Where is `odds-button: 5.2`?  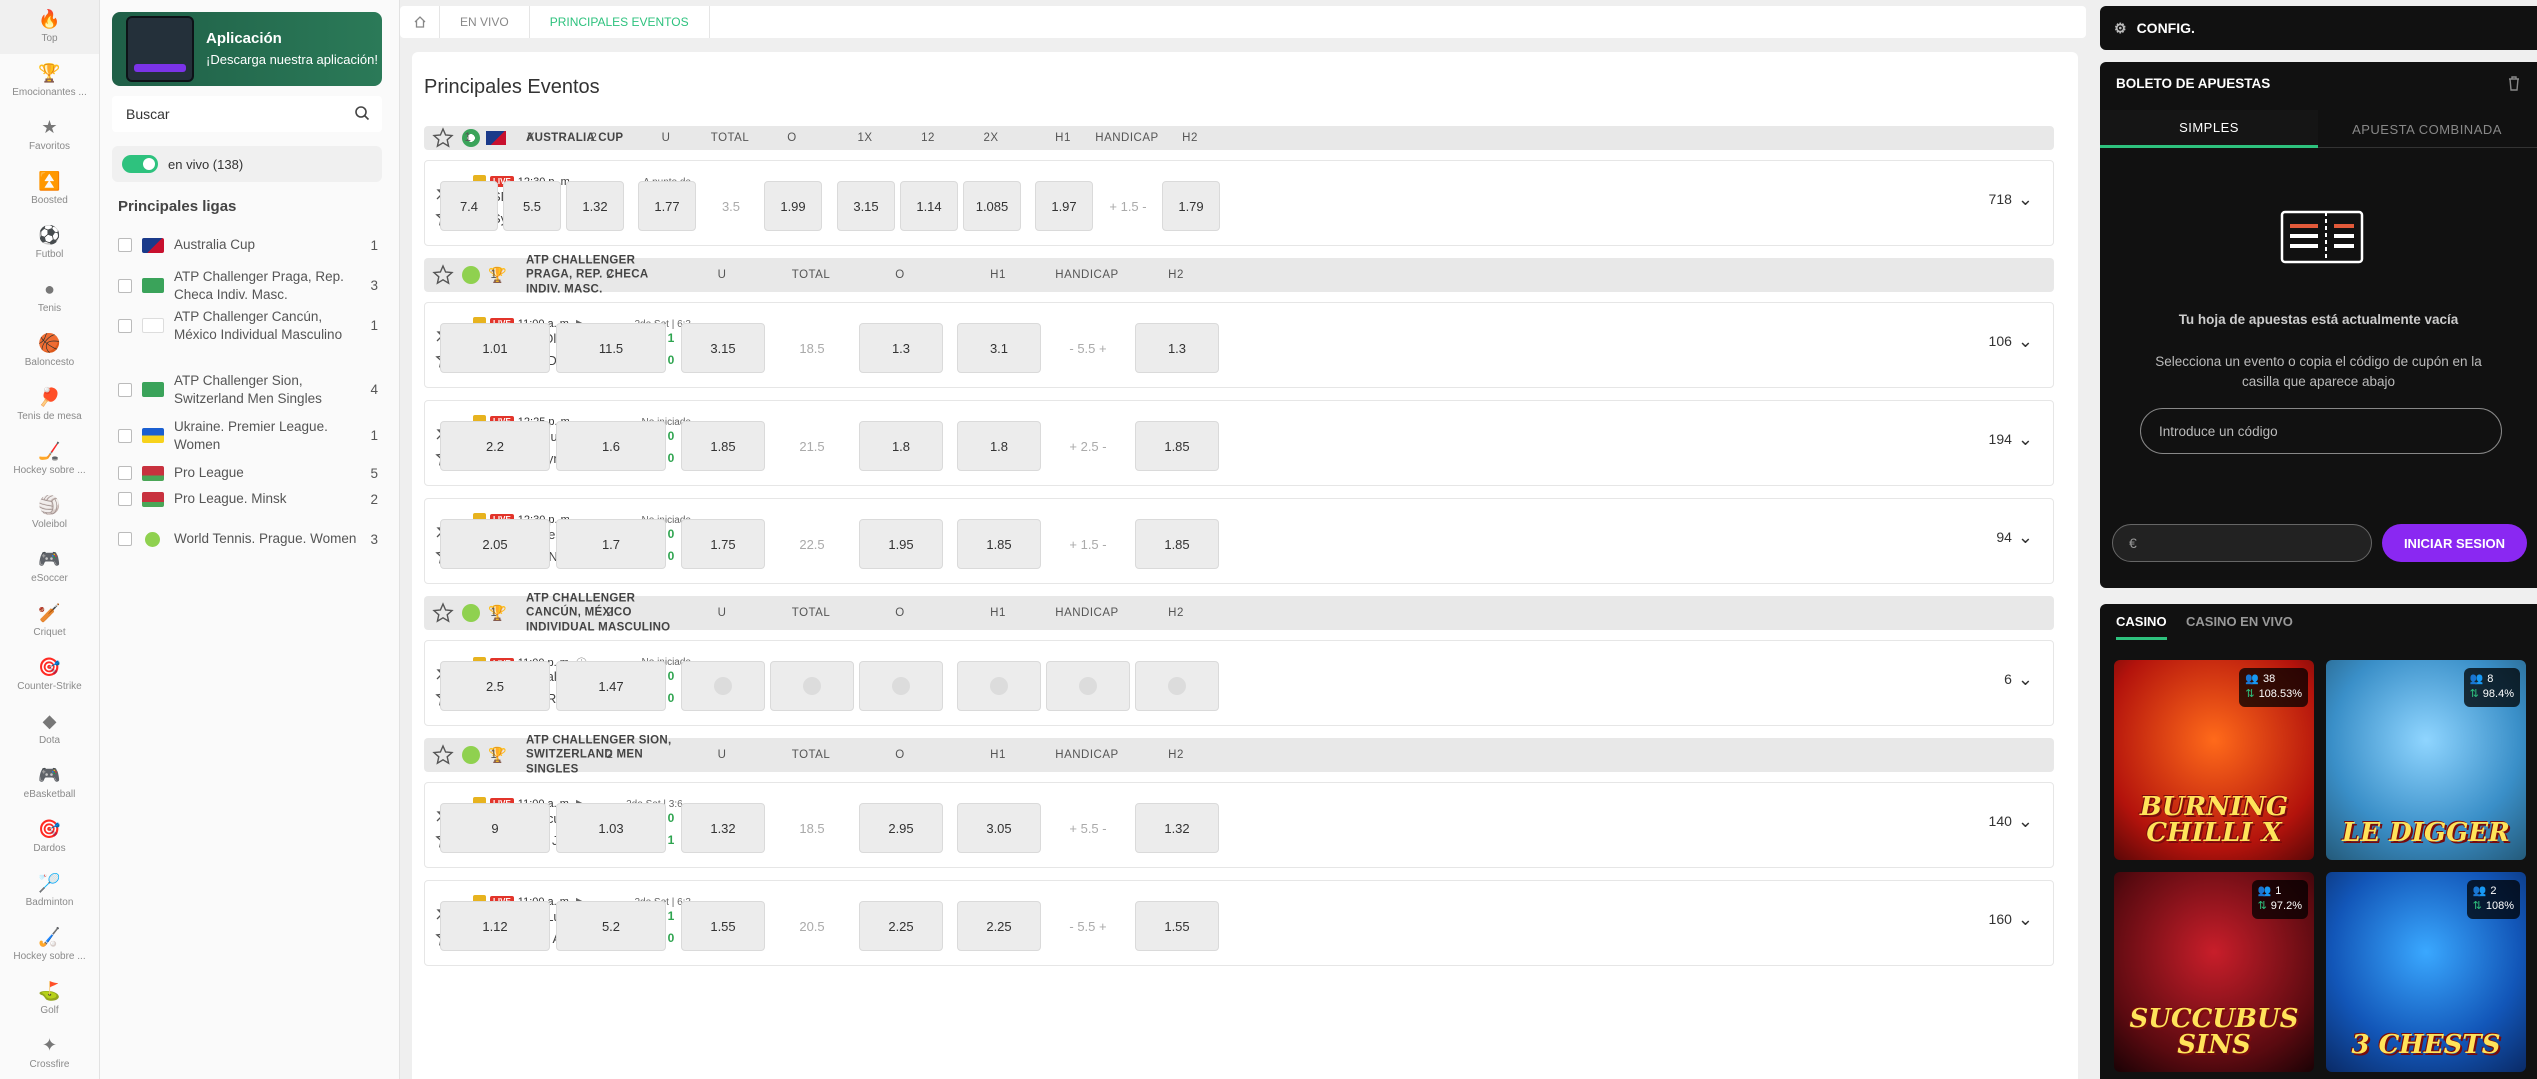 odds-button: 5.2 is located at coordinates (611, 926).